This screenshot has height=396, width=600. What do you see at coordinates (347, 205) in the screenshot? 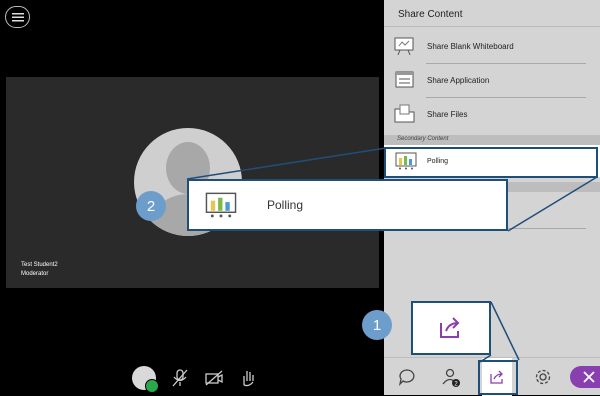
I see `polling-callout: Polling` at bounding box center [347, 205].